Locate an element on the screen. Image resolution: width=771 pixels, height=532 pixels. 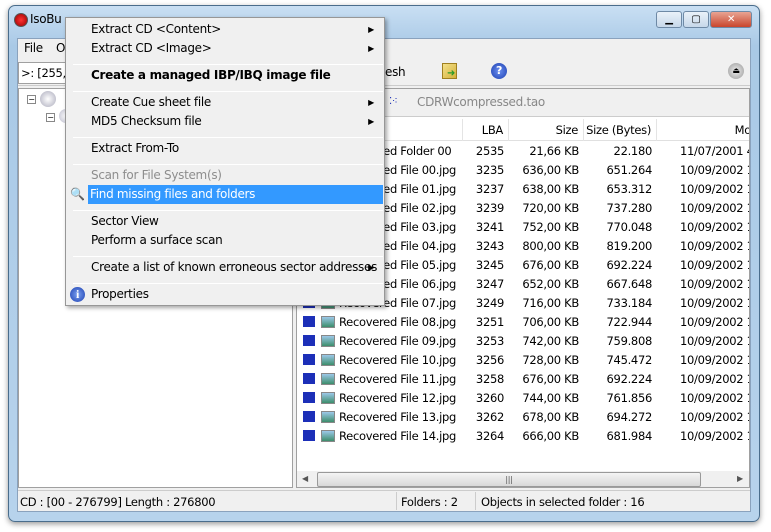
bytes-cell: 22.180 is located at coordinates (633, 151).